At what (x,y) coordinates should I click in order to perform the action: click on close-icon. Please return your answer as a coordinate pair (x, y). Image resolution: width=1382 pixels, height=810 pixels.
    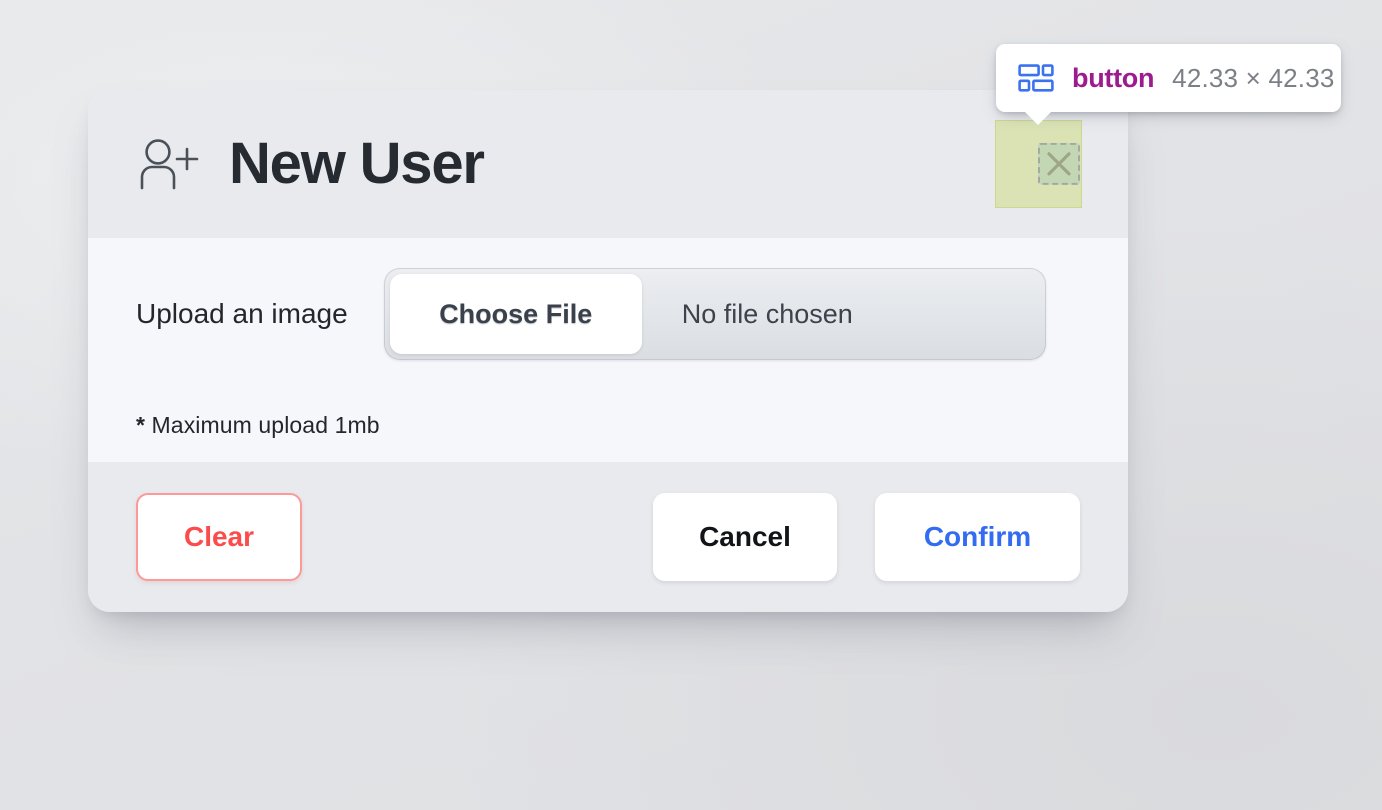
    Looking at the image, I should click on (1059, 164).